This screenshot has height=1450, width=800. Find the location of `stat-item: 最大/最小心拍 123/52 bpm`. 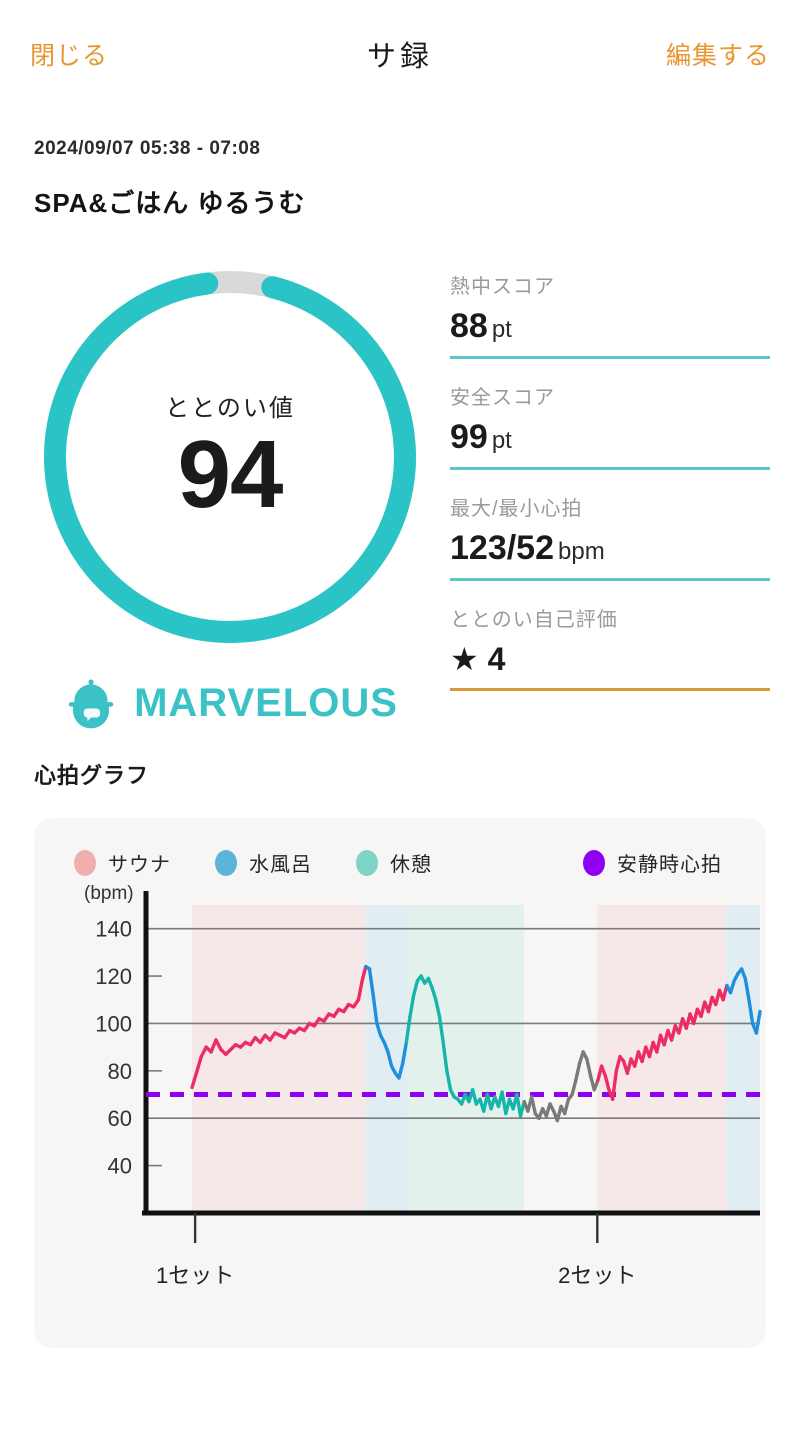

stat-item: 最大/最小心拍 123/52 bpm is located at coordinates (610, 536).